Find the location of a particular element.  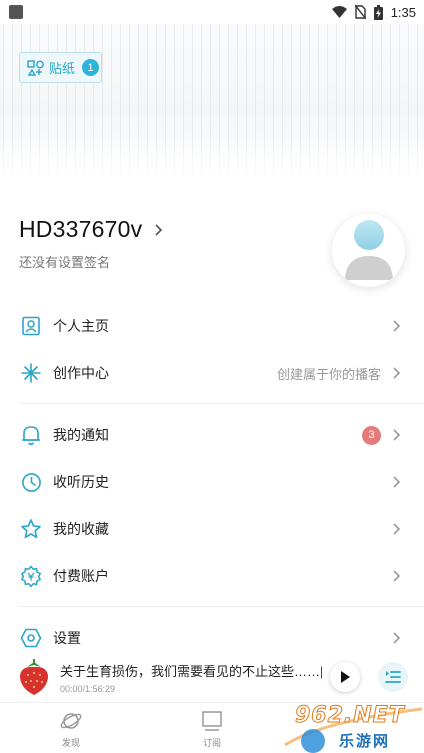

user-name-row: HD337670v is located at coordinates (91, 229).